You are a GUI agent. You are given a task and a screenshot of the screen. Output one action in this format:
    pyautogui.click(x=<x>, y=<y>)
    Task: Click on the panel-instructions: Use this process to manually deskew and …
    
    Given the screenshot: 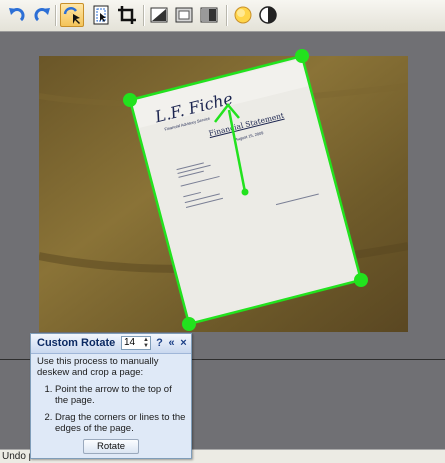 What is the action you would take?
    pyautogui.click(x=112, y=398)
    